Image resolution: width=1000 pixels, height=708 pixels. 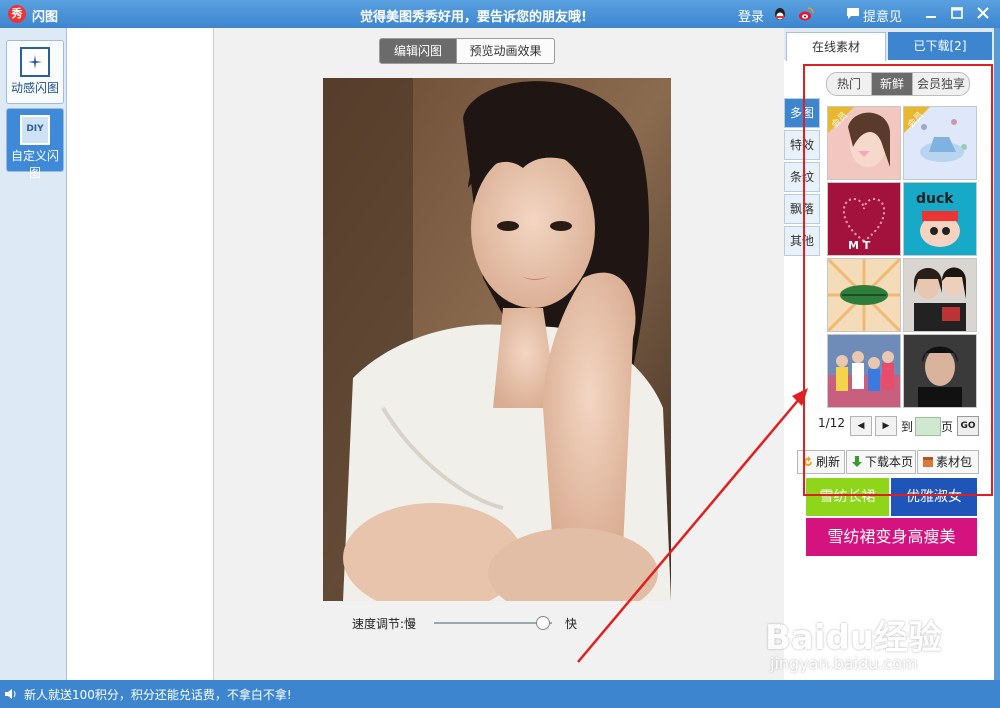 I want to click on left-tool-panel: 动感闪图 DIY 自定义闪图, so click(x=33, y=354).